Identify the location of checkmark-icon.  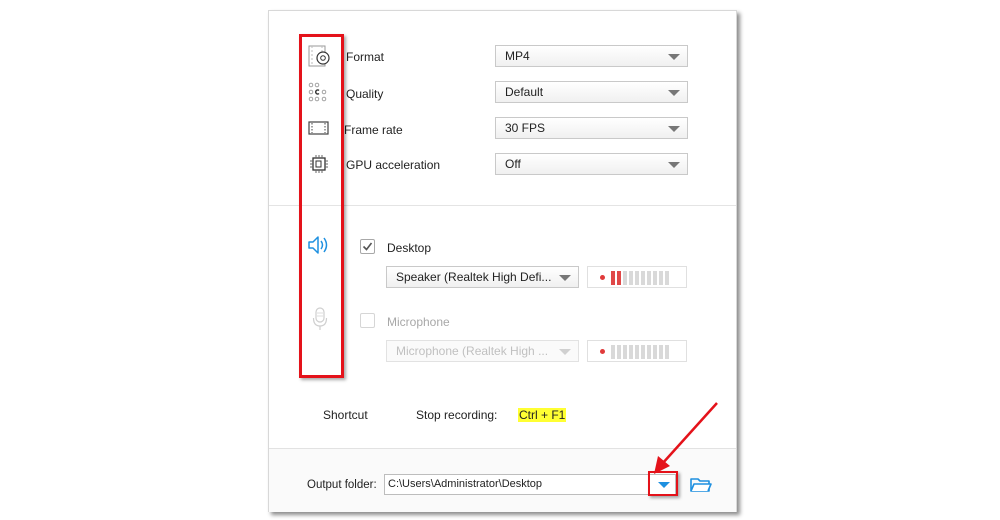
(367, 246).